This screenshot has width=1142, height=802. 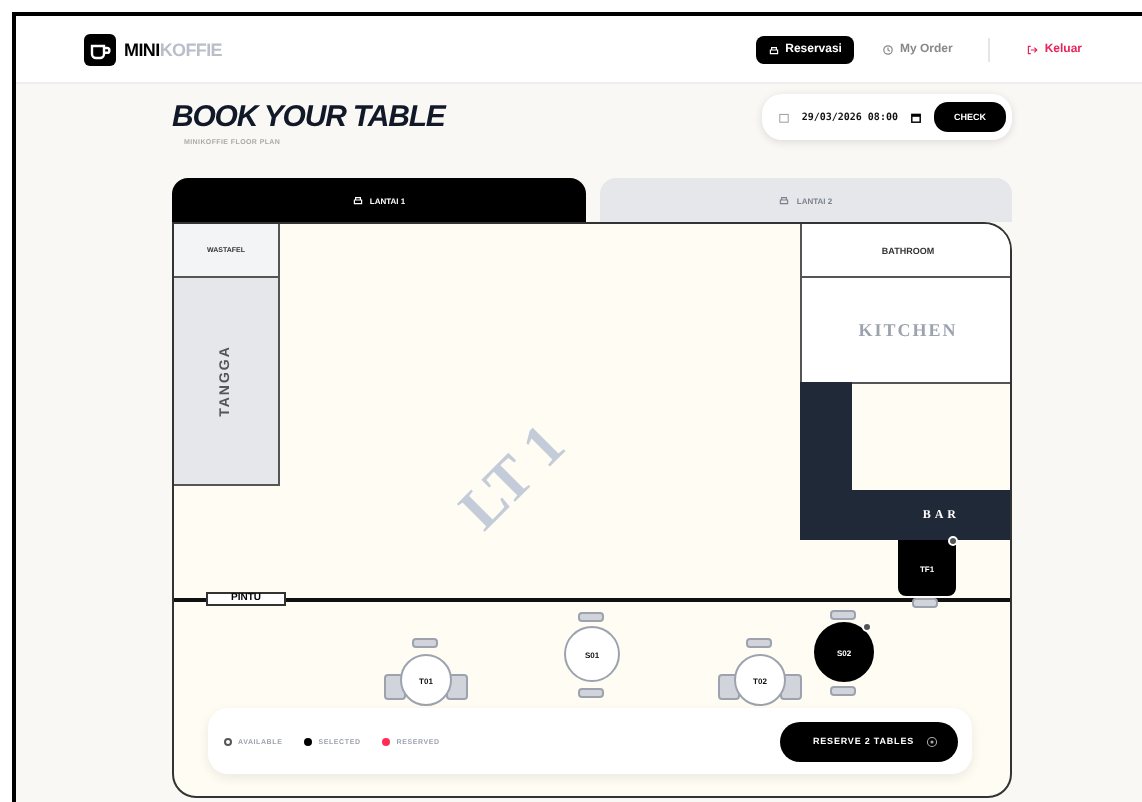 What do you see at coordinates (887, 49) in the screenshot?
I see `history-icon` at bounding box center [887, 49].